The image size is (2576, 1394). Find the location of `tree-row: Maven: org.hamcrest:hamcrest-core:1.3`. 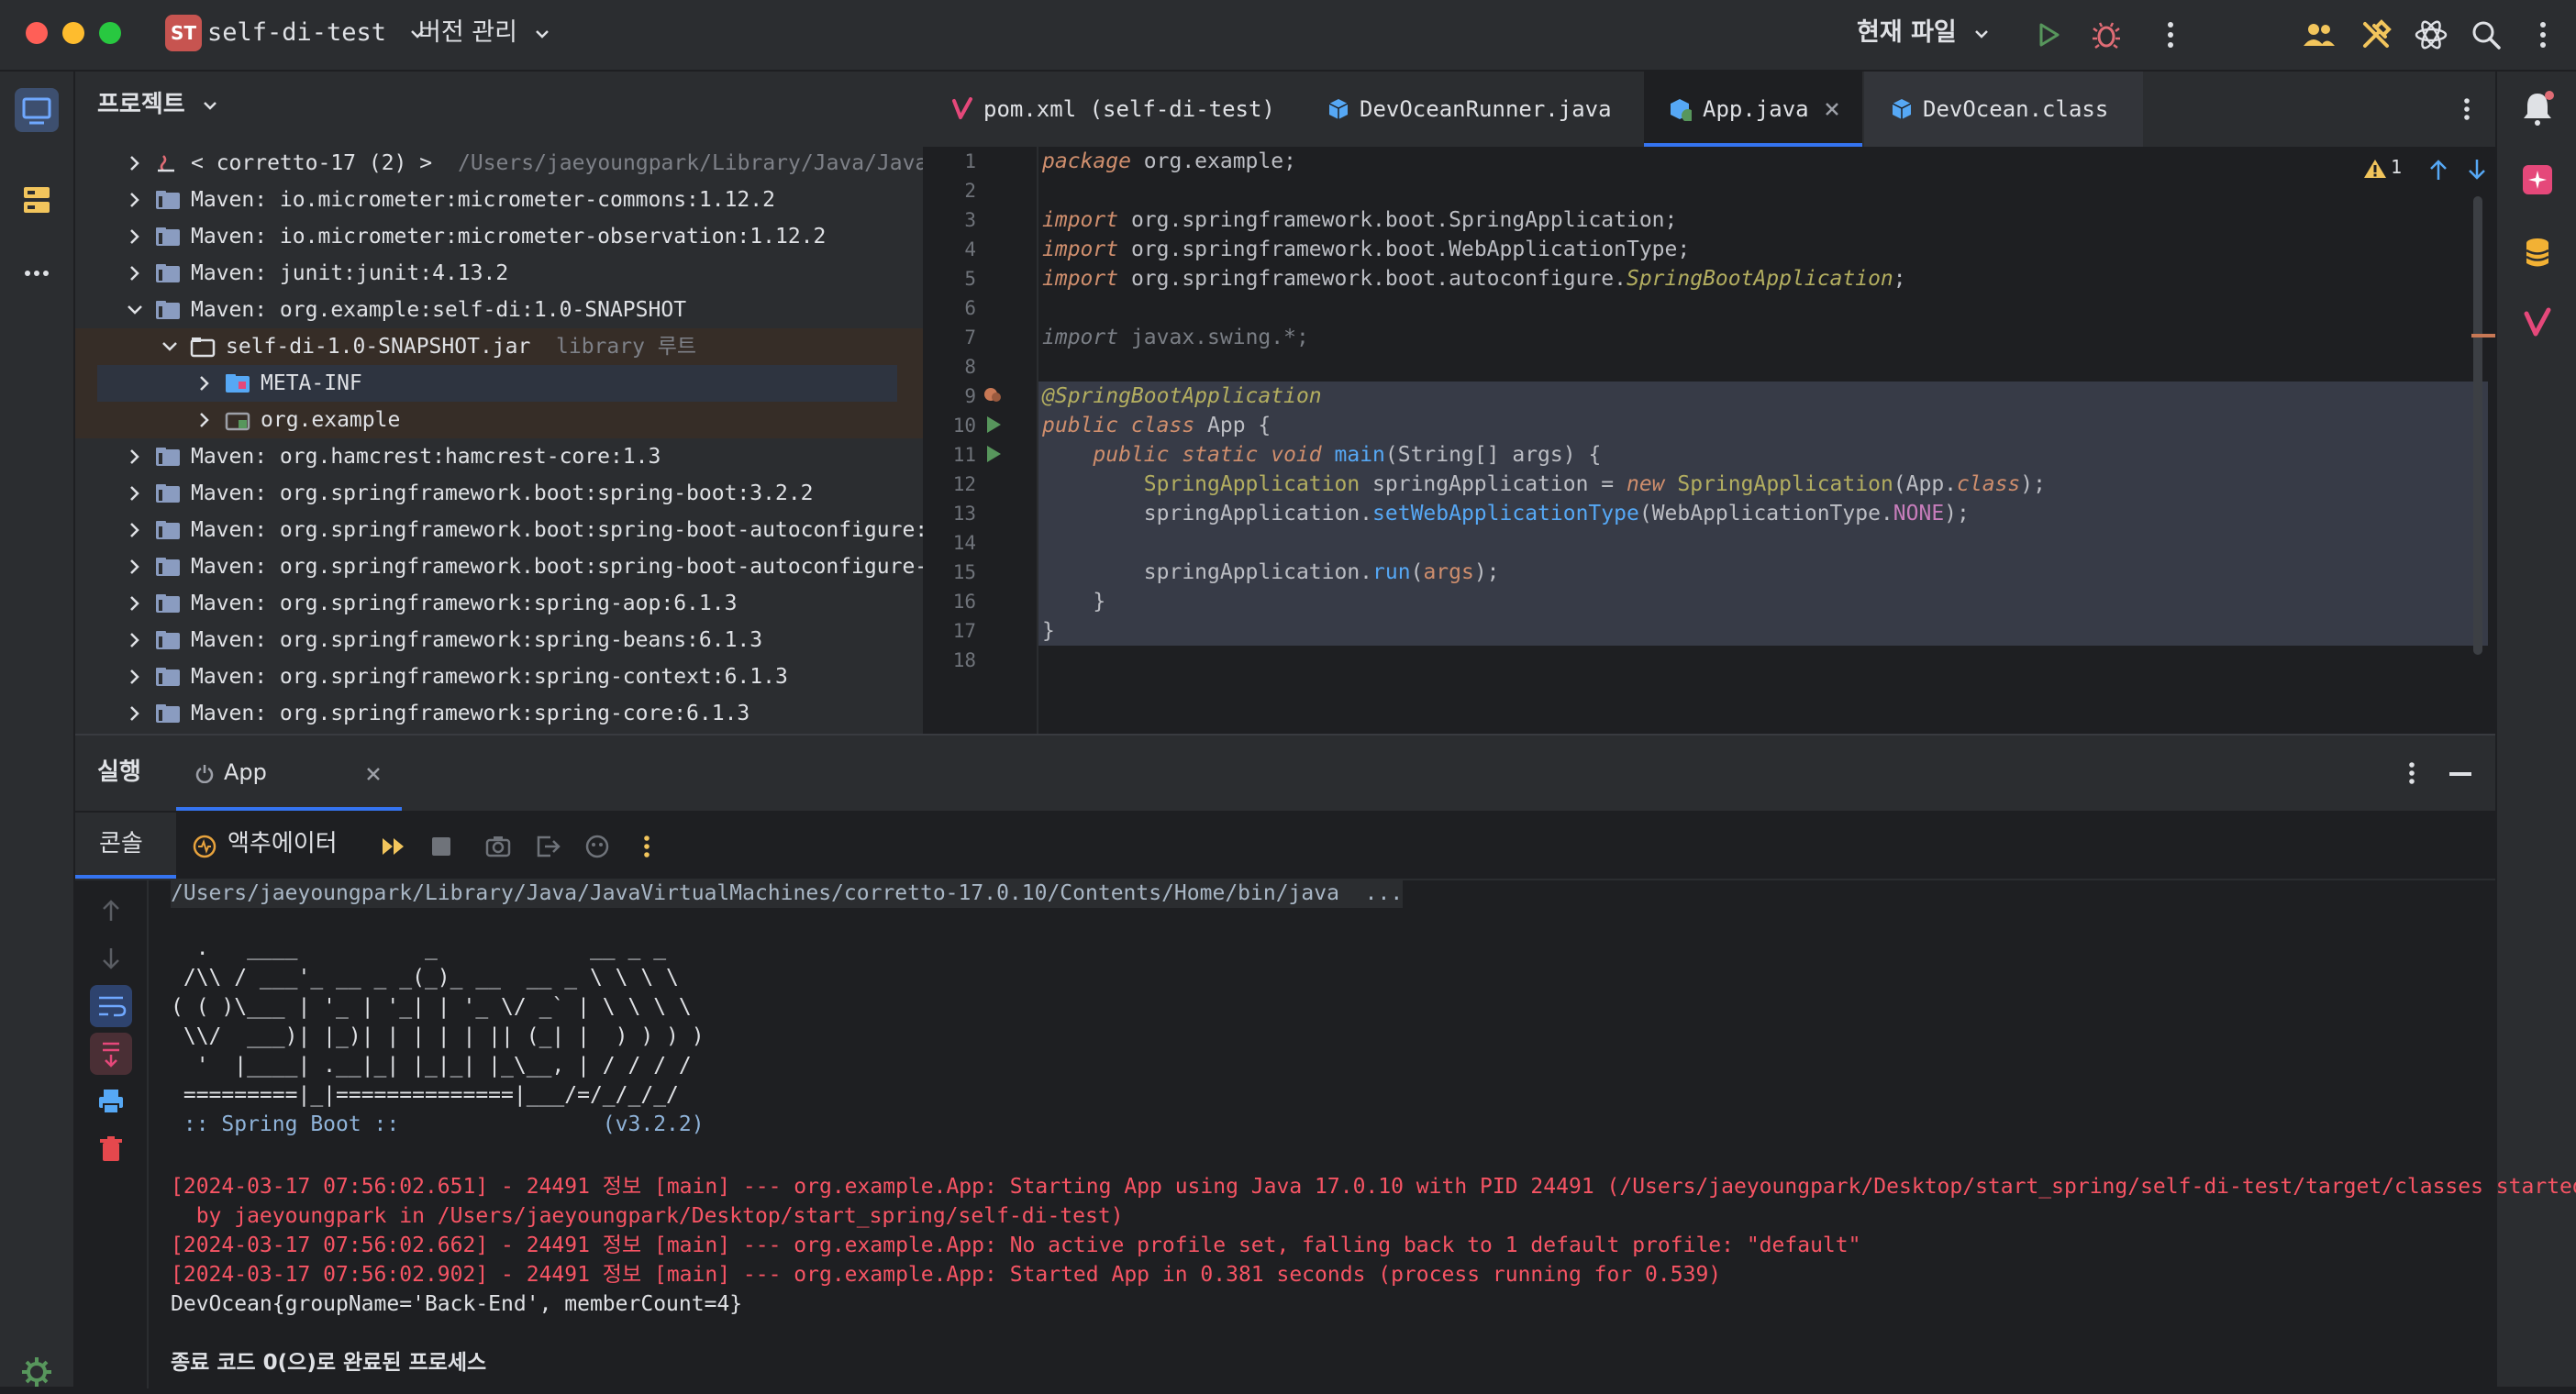

tree-row: Maven: org.hamcrest:hamcrest-core:1.3 is located at coordinates (499, 456).